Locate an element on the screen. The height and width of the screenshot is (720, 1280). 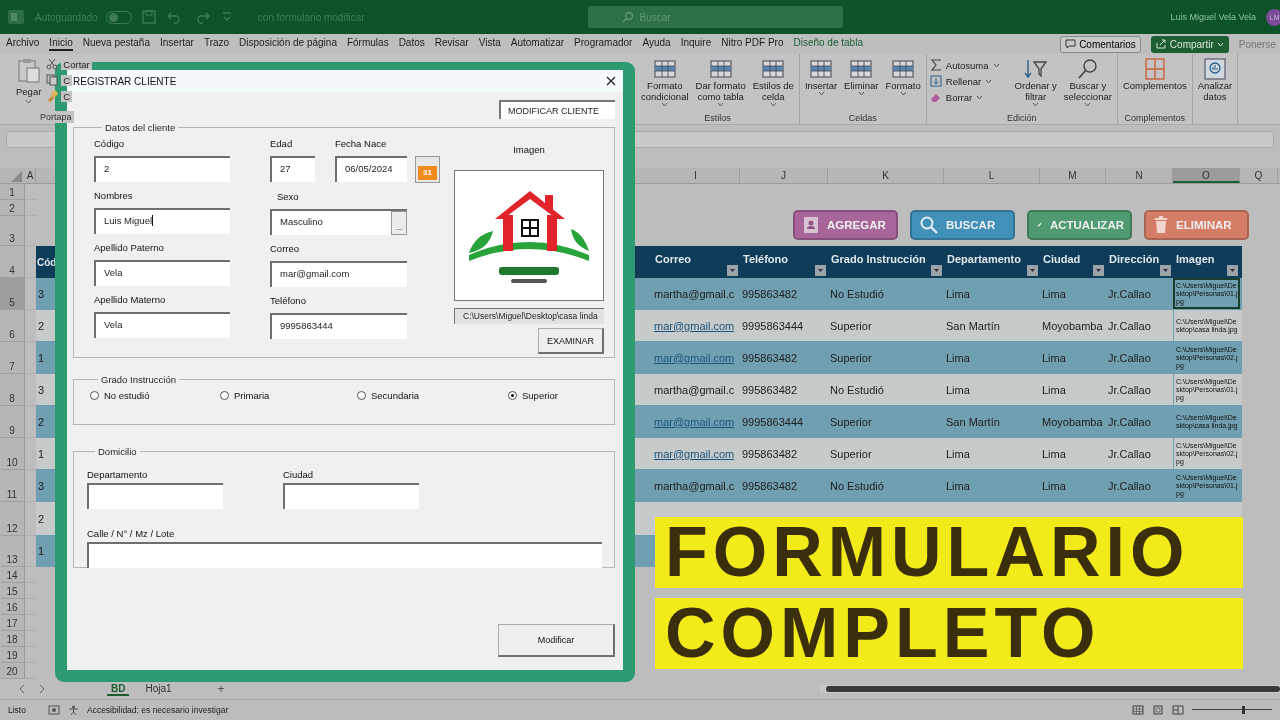
row-number: 6 is located at coordinates (12, 326).